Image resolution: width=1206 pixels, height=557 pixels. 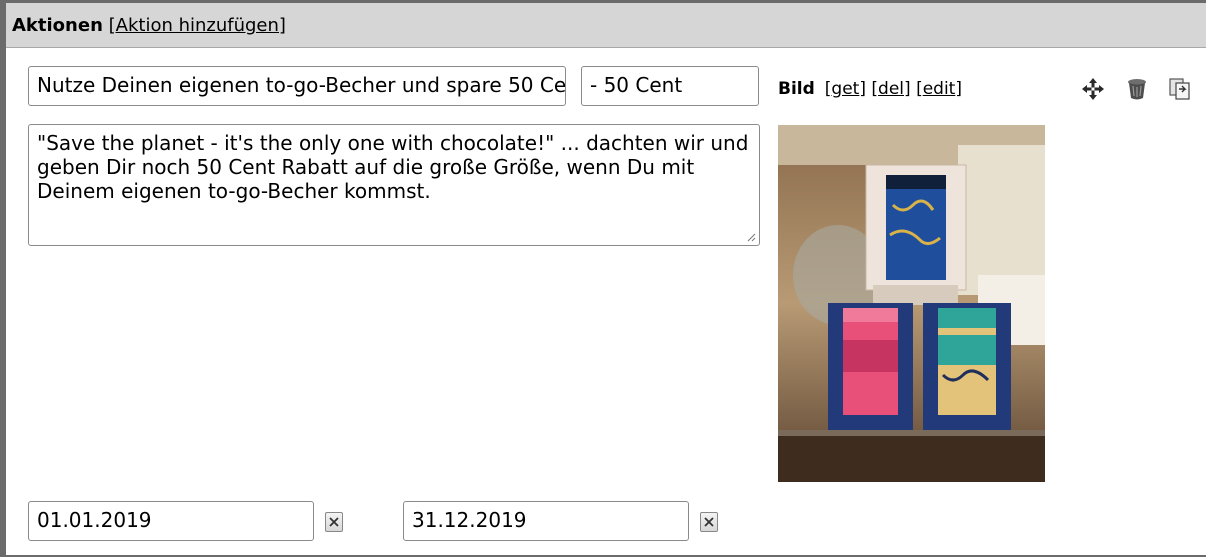 What do you see at coordinates (911, 303) in the screenshot?
I see `action-image` at bounding box center [911, 303].